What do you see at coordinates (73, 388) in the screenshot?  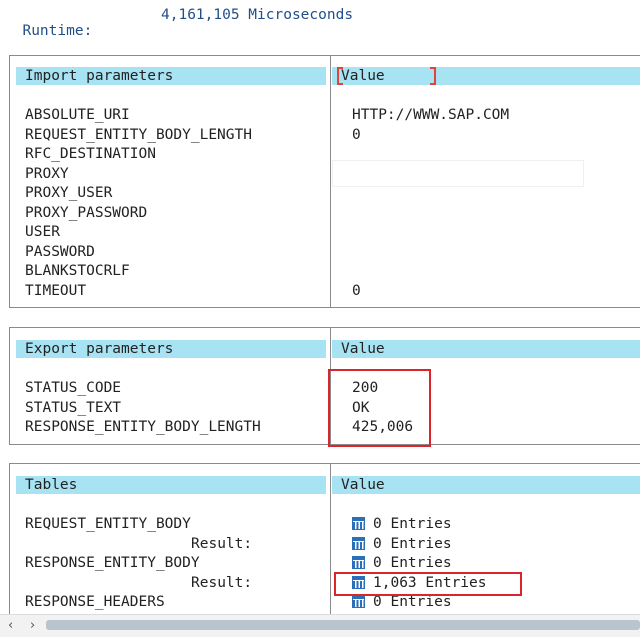 I see `param-name: STATUS_CODE` at bounding box center [73, 388].